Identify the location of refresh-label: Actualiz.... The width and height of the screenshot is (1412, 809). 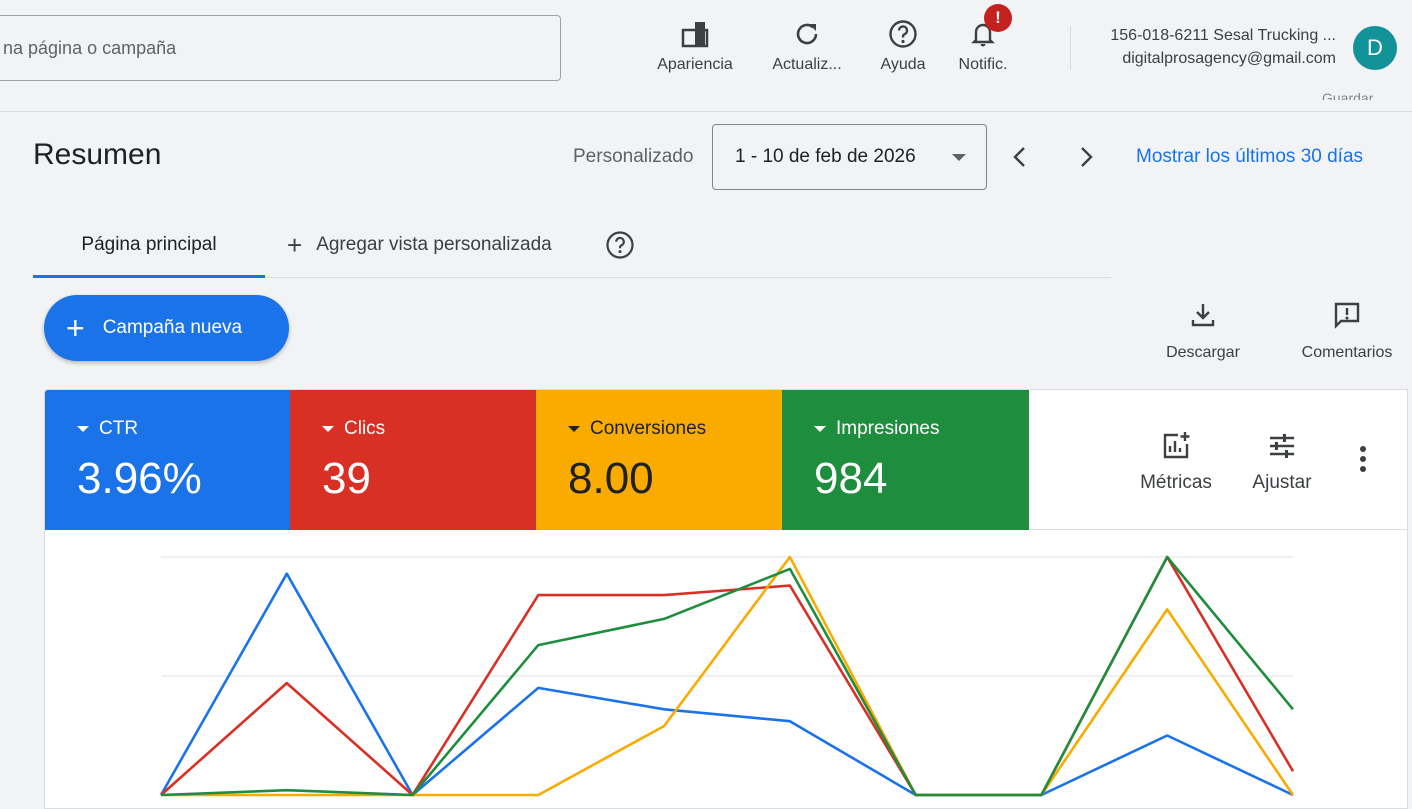
(807, 64).